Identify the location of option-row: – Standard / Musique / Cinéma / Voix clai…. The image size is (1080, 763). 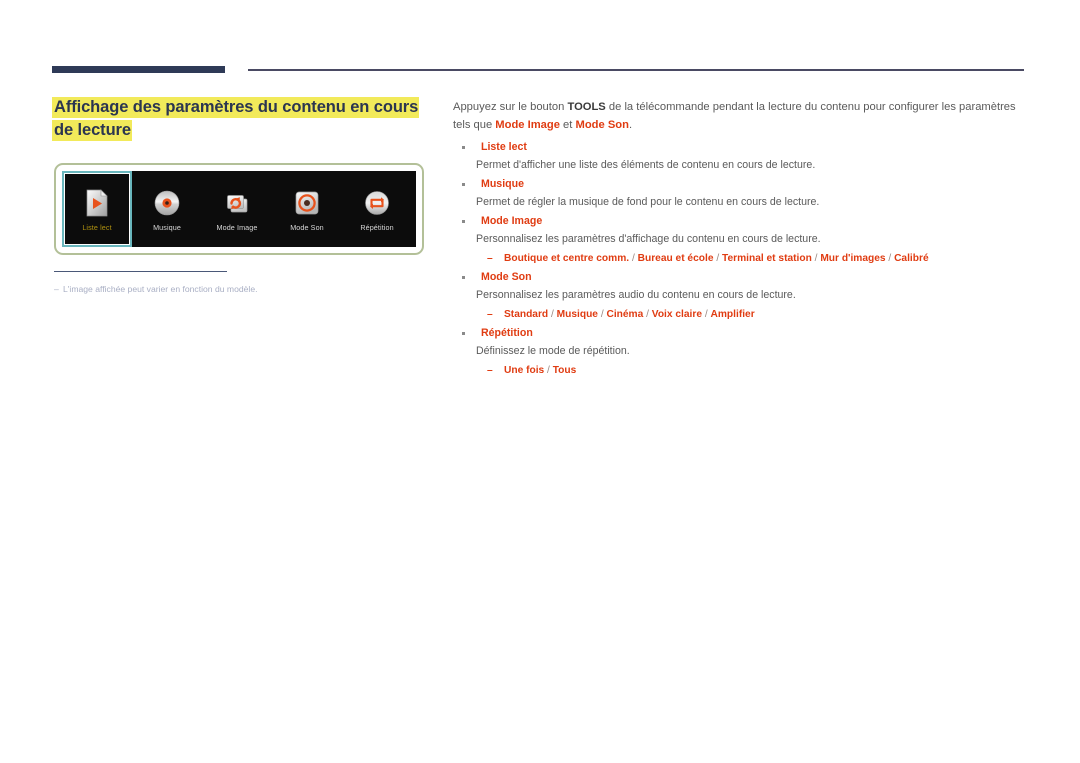
(754, 314).